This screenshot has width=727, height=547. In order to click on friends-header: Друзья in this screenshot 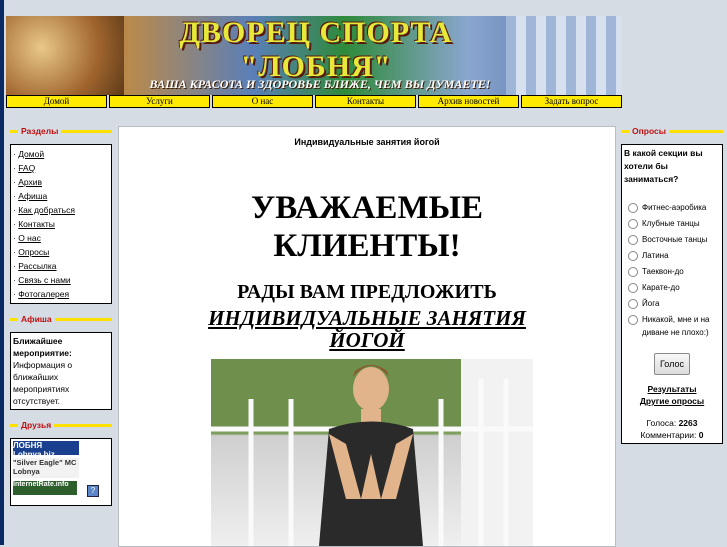, I will do `click(61, 426)`.